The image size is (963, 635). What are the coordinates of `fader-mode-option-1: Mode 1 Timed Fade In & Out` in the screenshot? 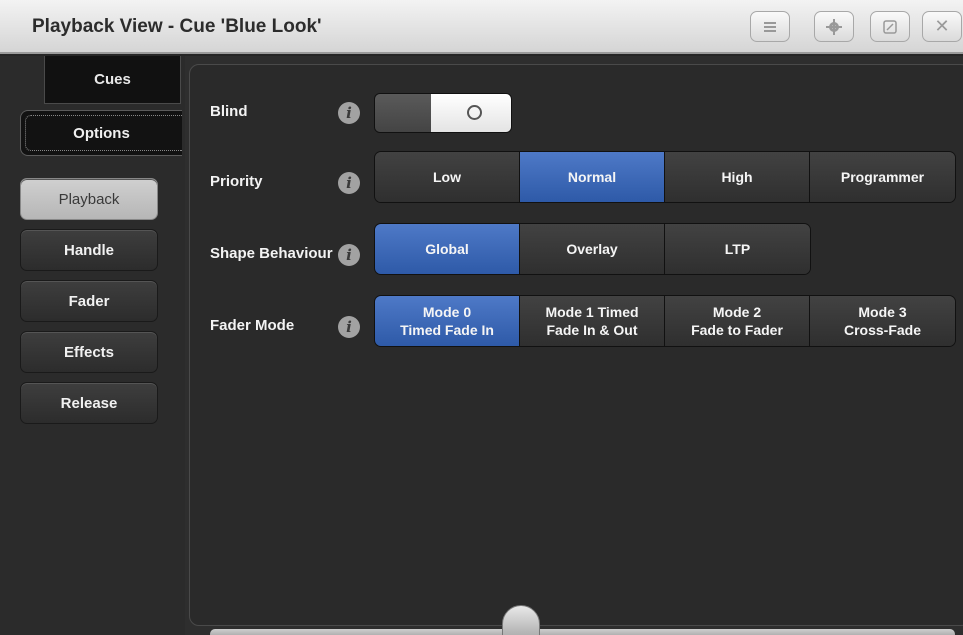 It's located at (592, 321).